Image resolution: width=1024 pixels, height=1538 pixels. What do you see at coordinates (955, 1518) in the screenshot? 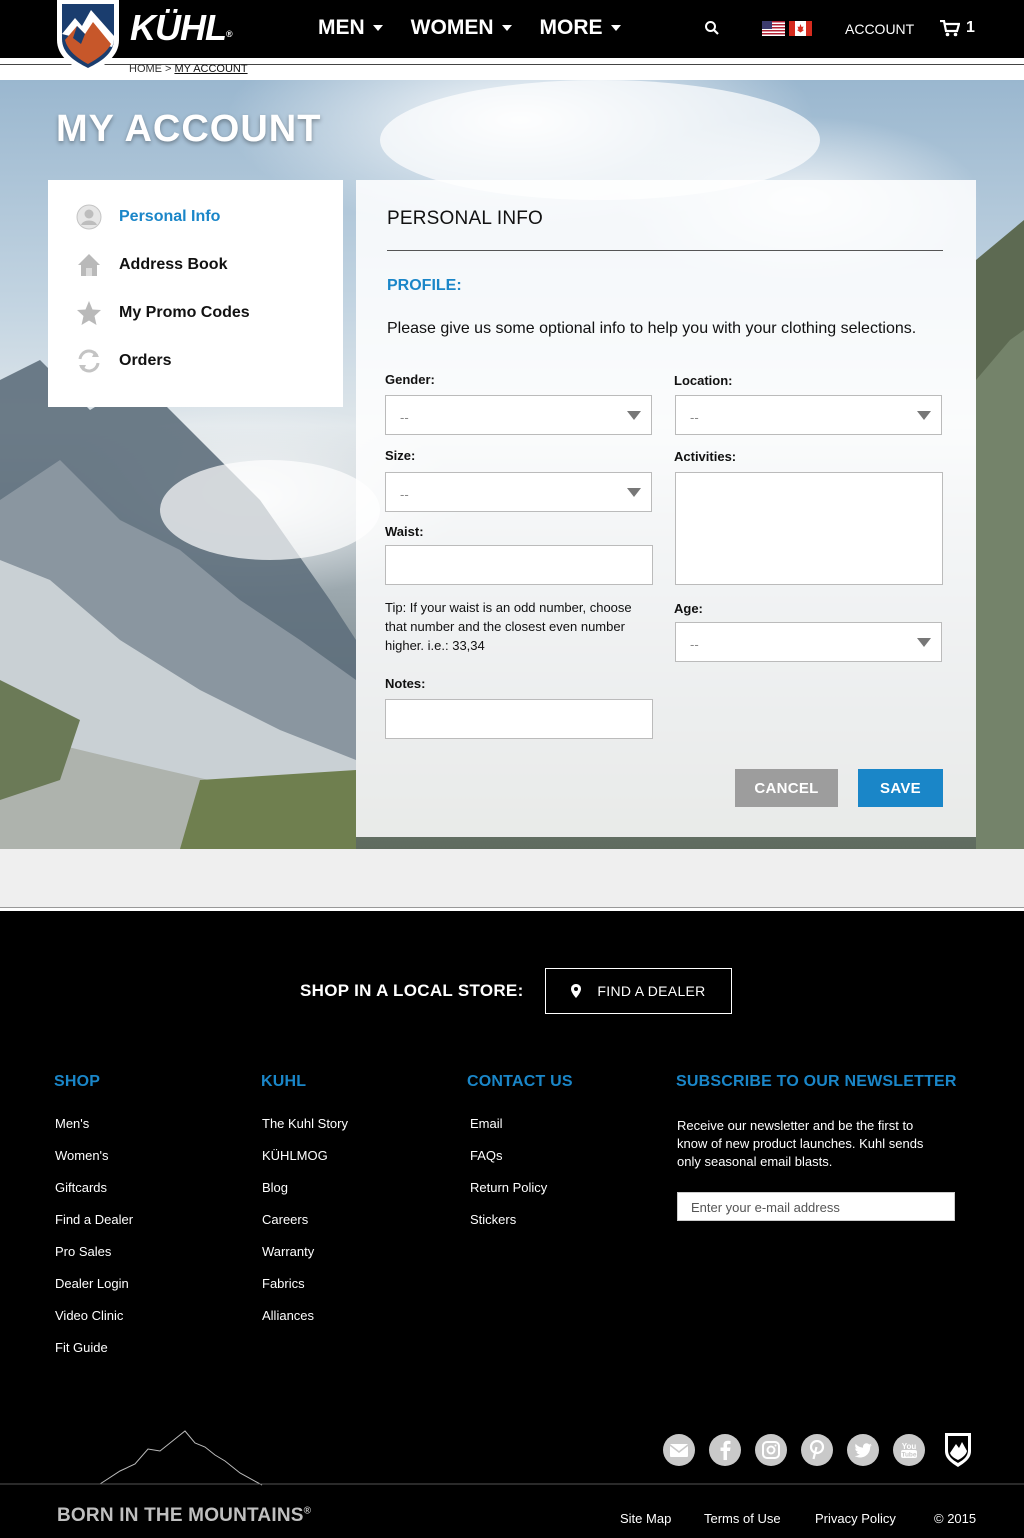
I see `copyright: © 2015` at bounding box center [955, 1518].